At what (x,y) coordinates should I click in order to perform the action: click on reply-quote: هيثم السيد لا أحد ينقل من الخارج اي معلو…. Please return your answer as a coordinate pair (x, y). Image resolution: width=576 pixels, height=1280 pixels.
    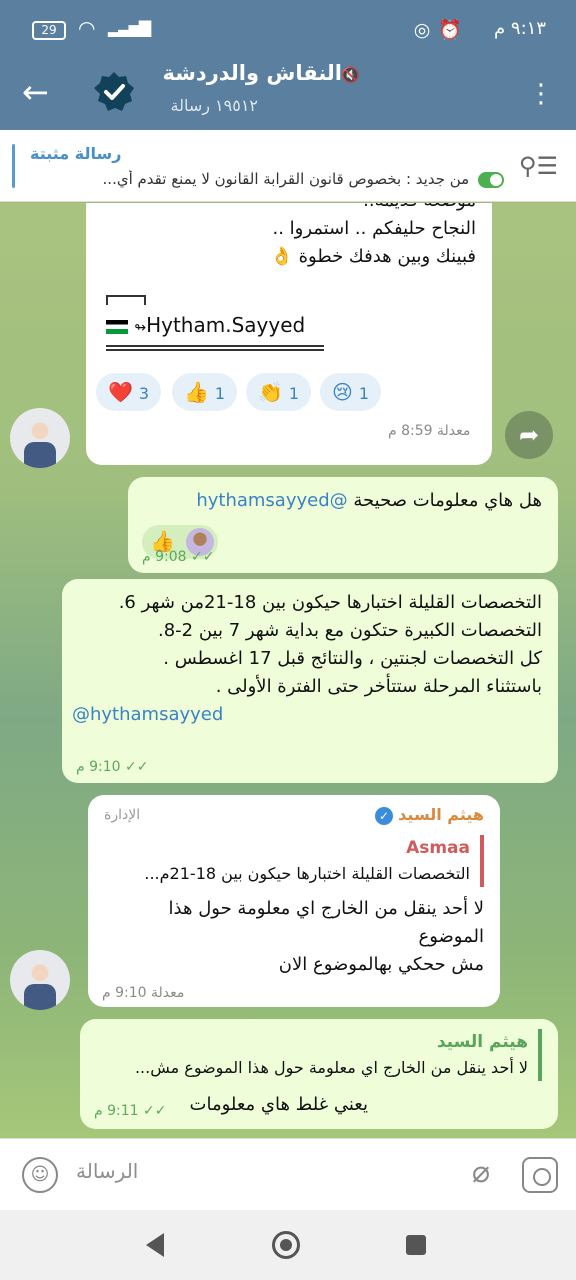
    Looking at the image, I should click on (317, 1055).